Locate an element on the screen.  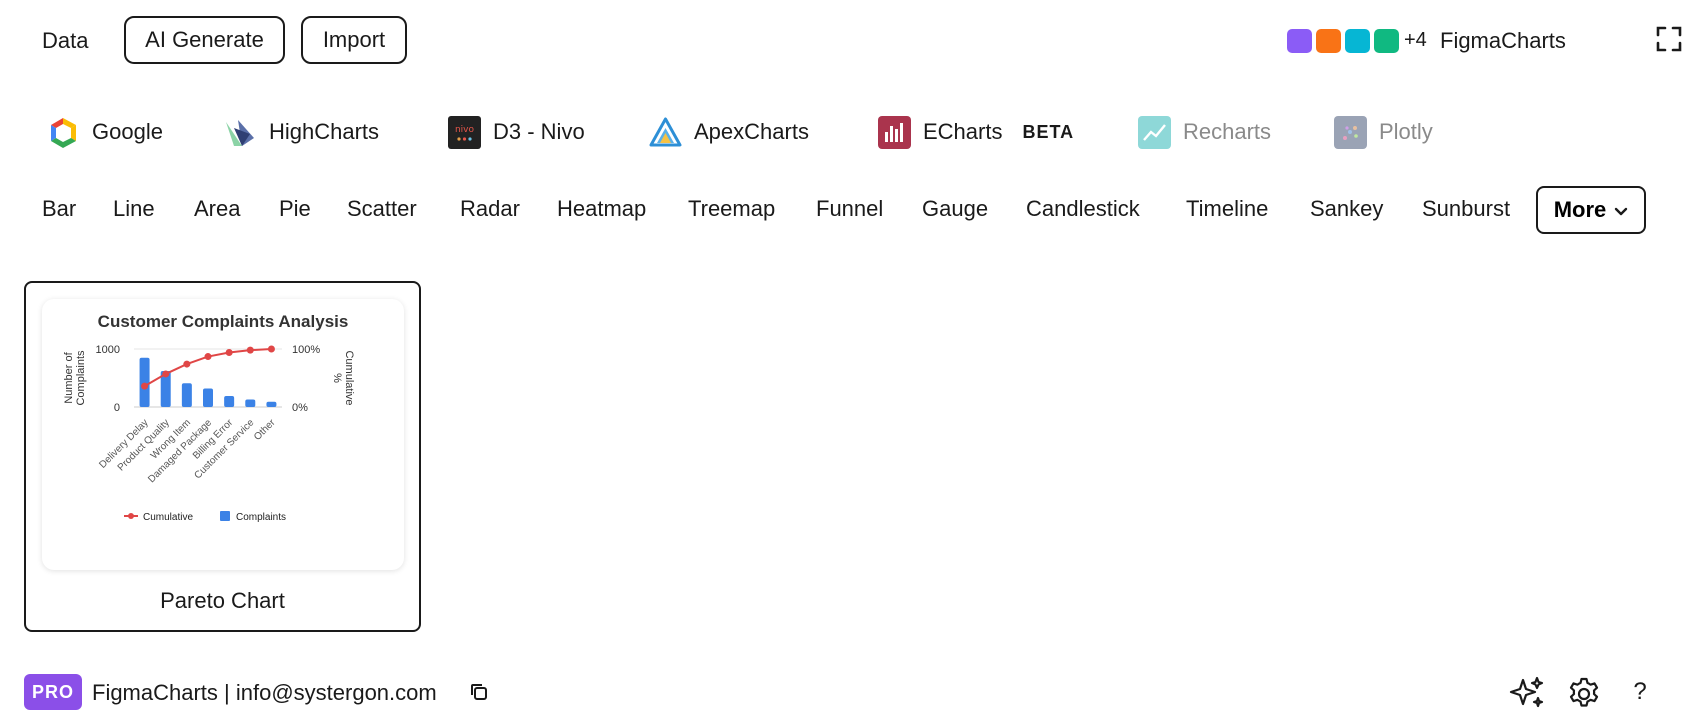
footer-contact: FigmaCharts | info@systergon.com is located at coordinates (264, 692).